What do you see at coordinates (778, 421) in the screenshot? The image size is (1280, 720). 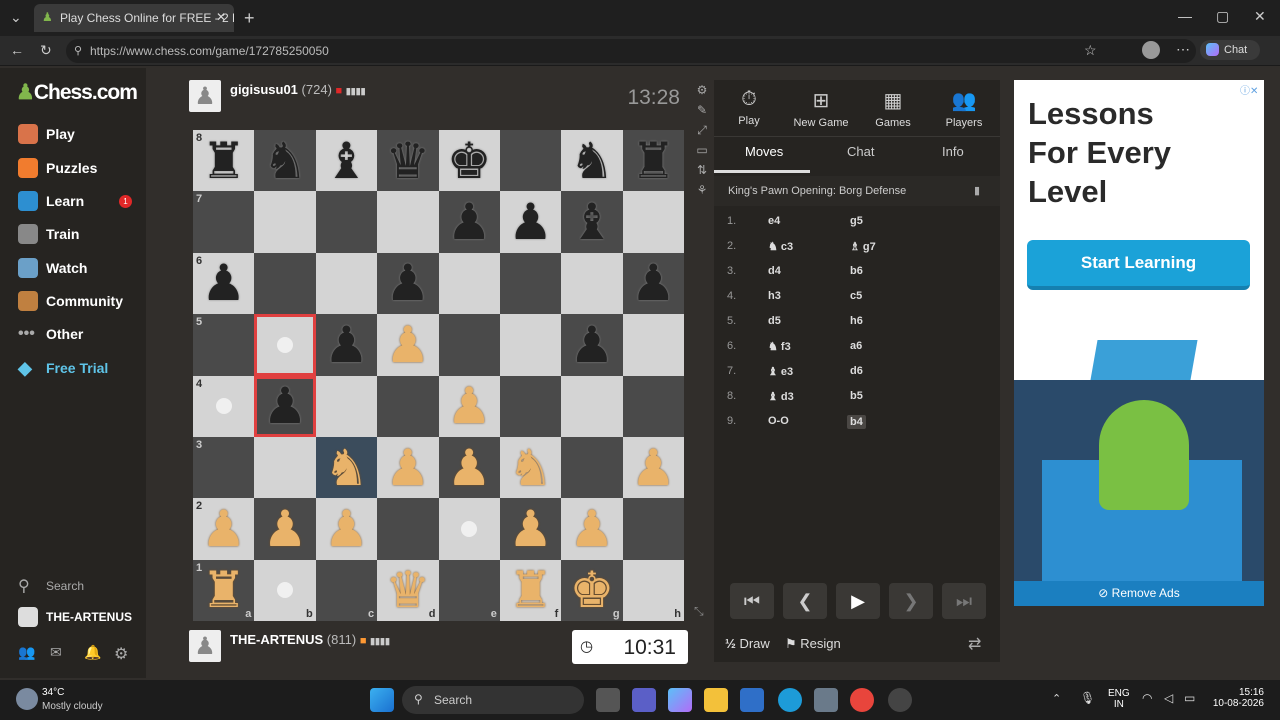 I see `white-move: O-O` at bounding box center [778, 421].